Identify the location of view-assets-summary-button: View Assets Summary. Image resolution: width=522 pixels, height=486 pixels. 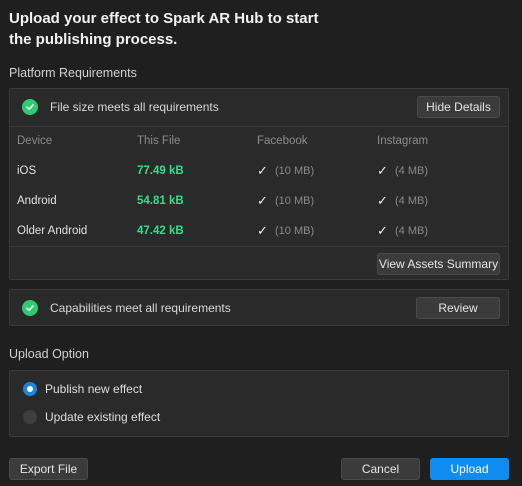
(438, 264).